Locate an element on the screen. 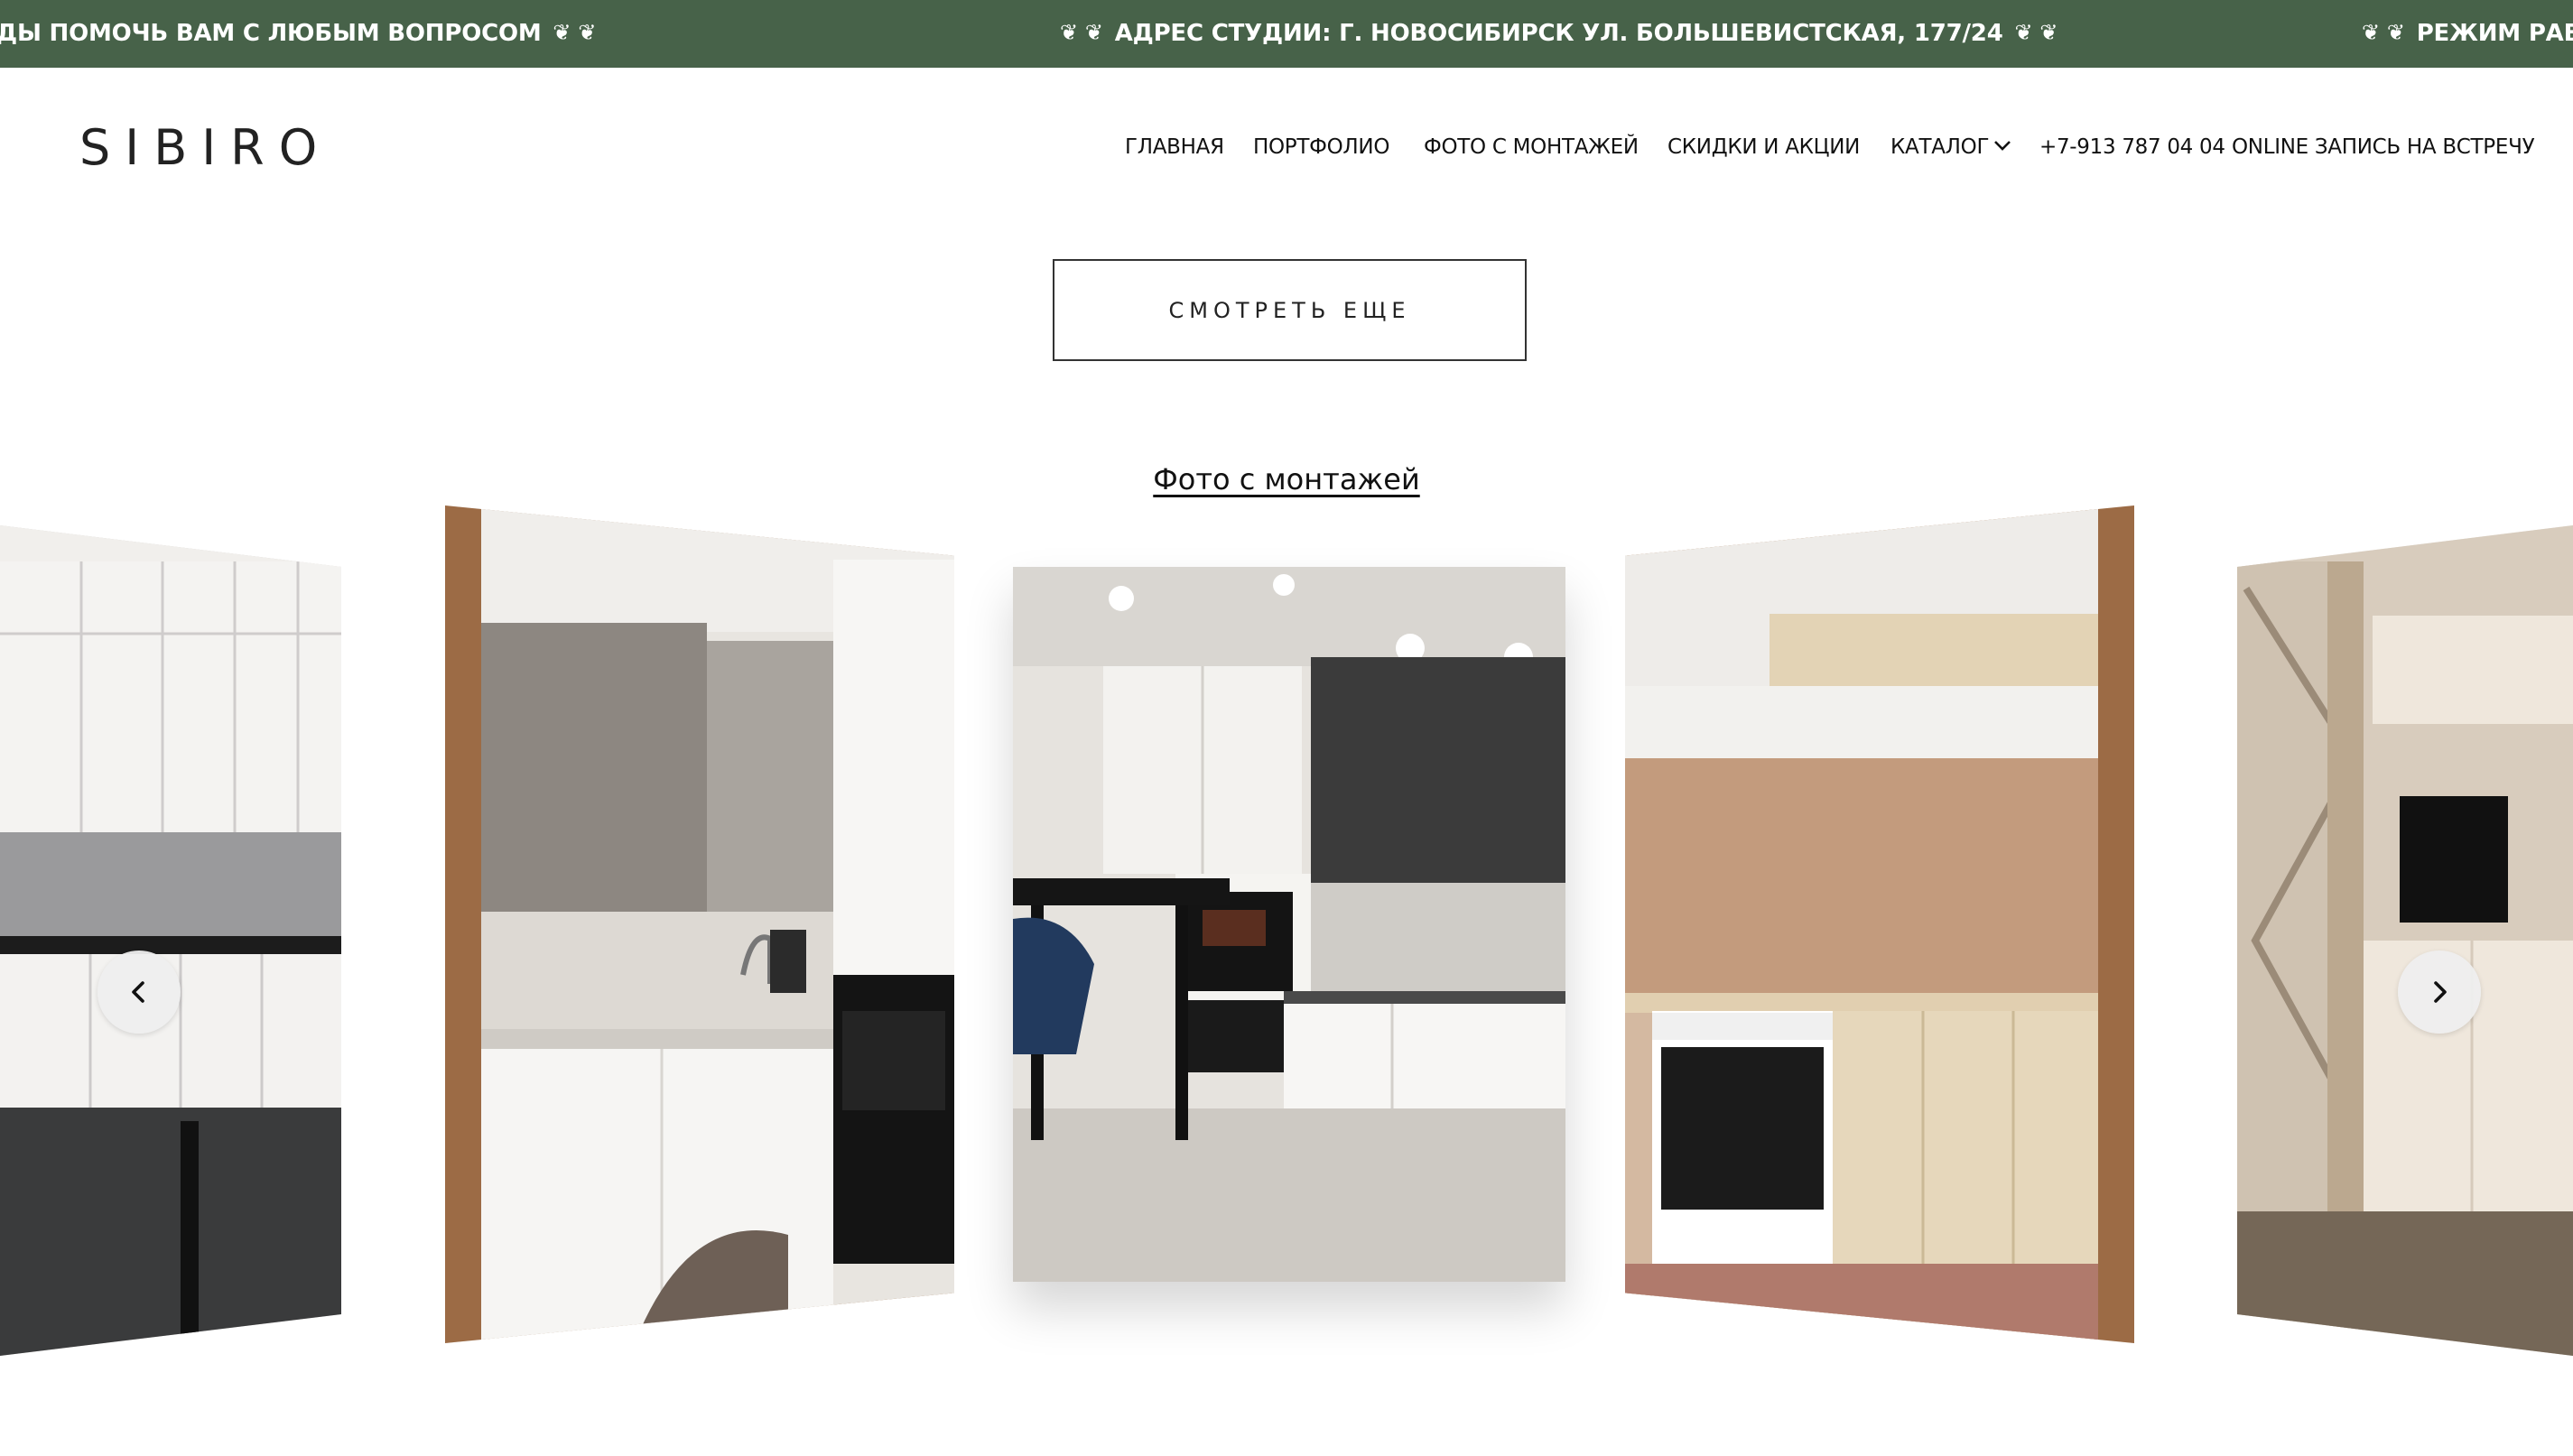 This screenshot has width=2573, height=1456. marquee-item-hours: ❦❦ РЕЖИМ РАБО is located at coordinates (2465, 34).